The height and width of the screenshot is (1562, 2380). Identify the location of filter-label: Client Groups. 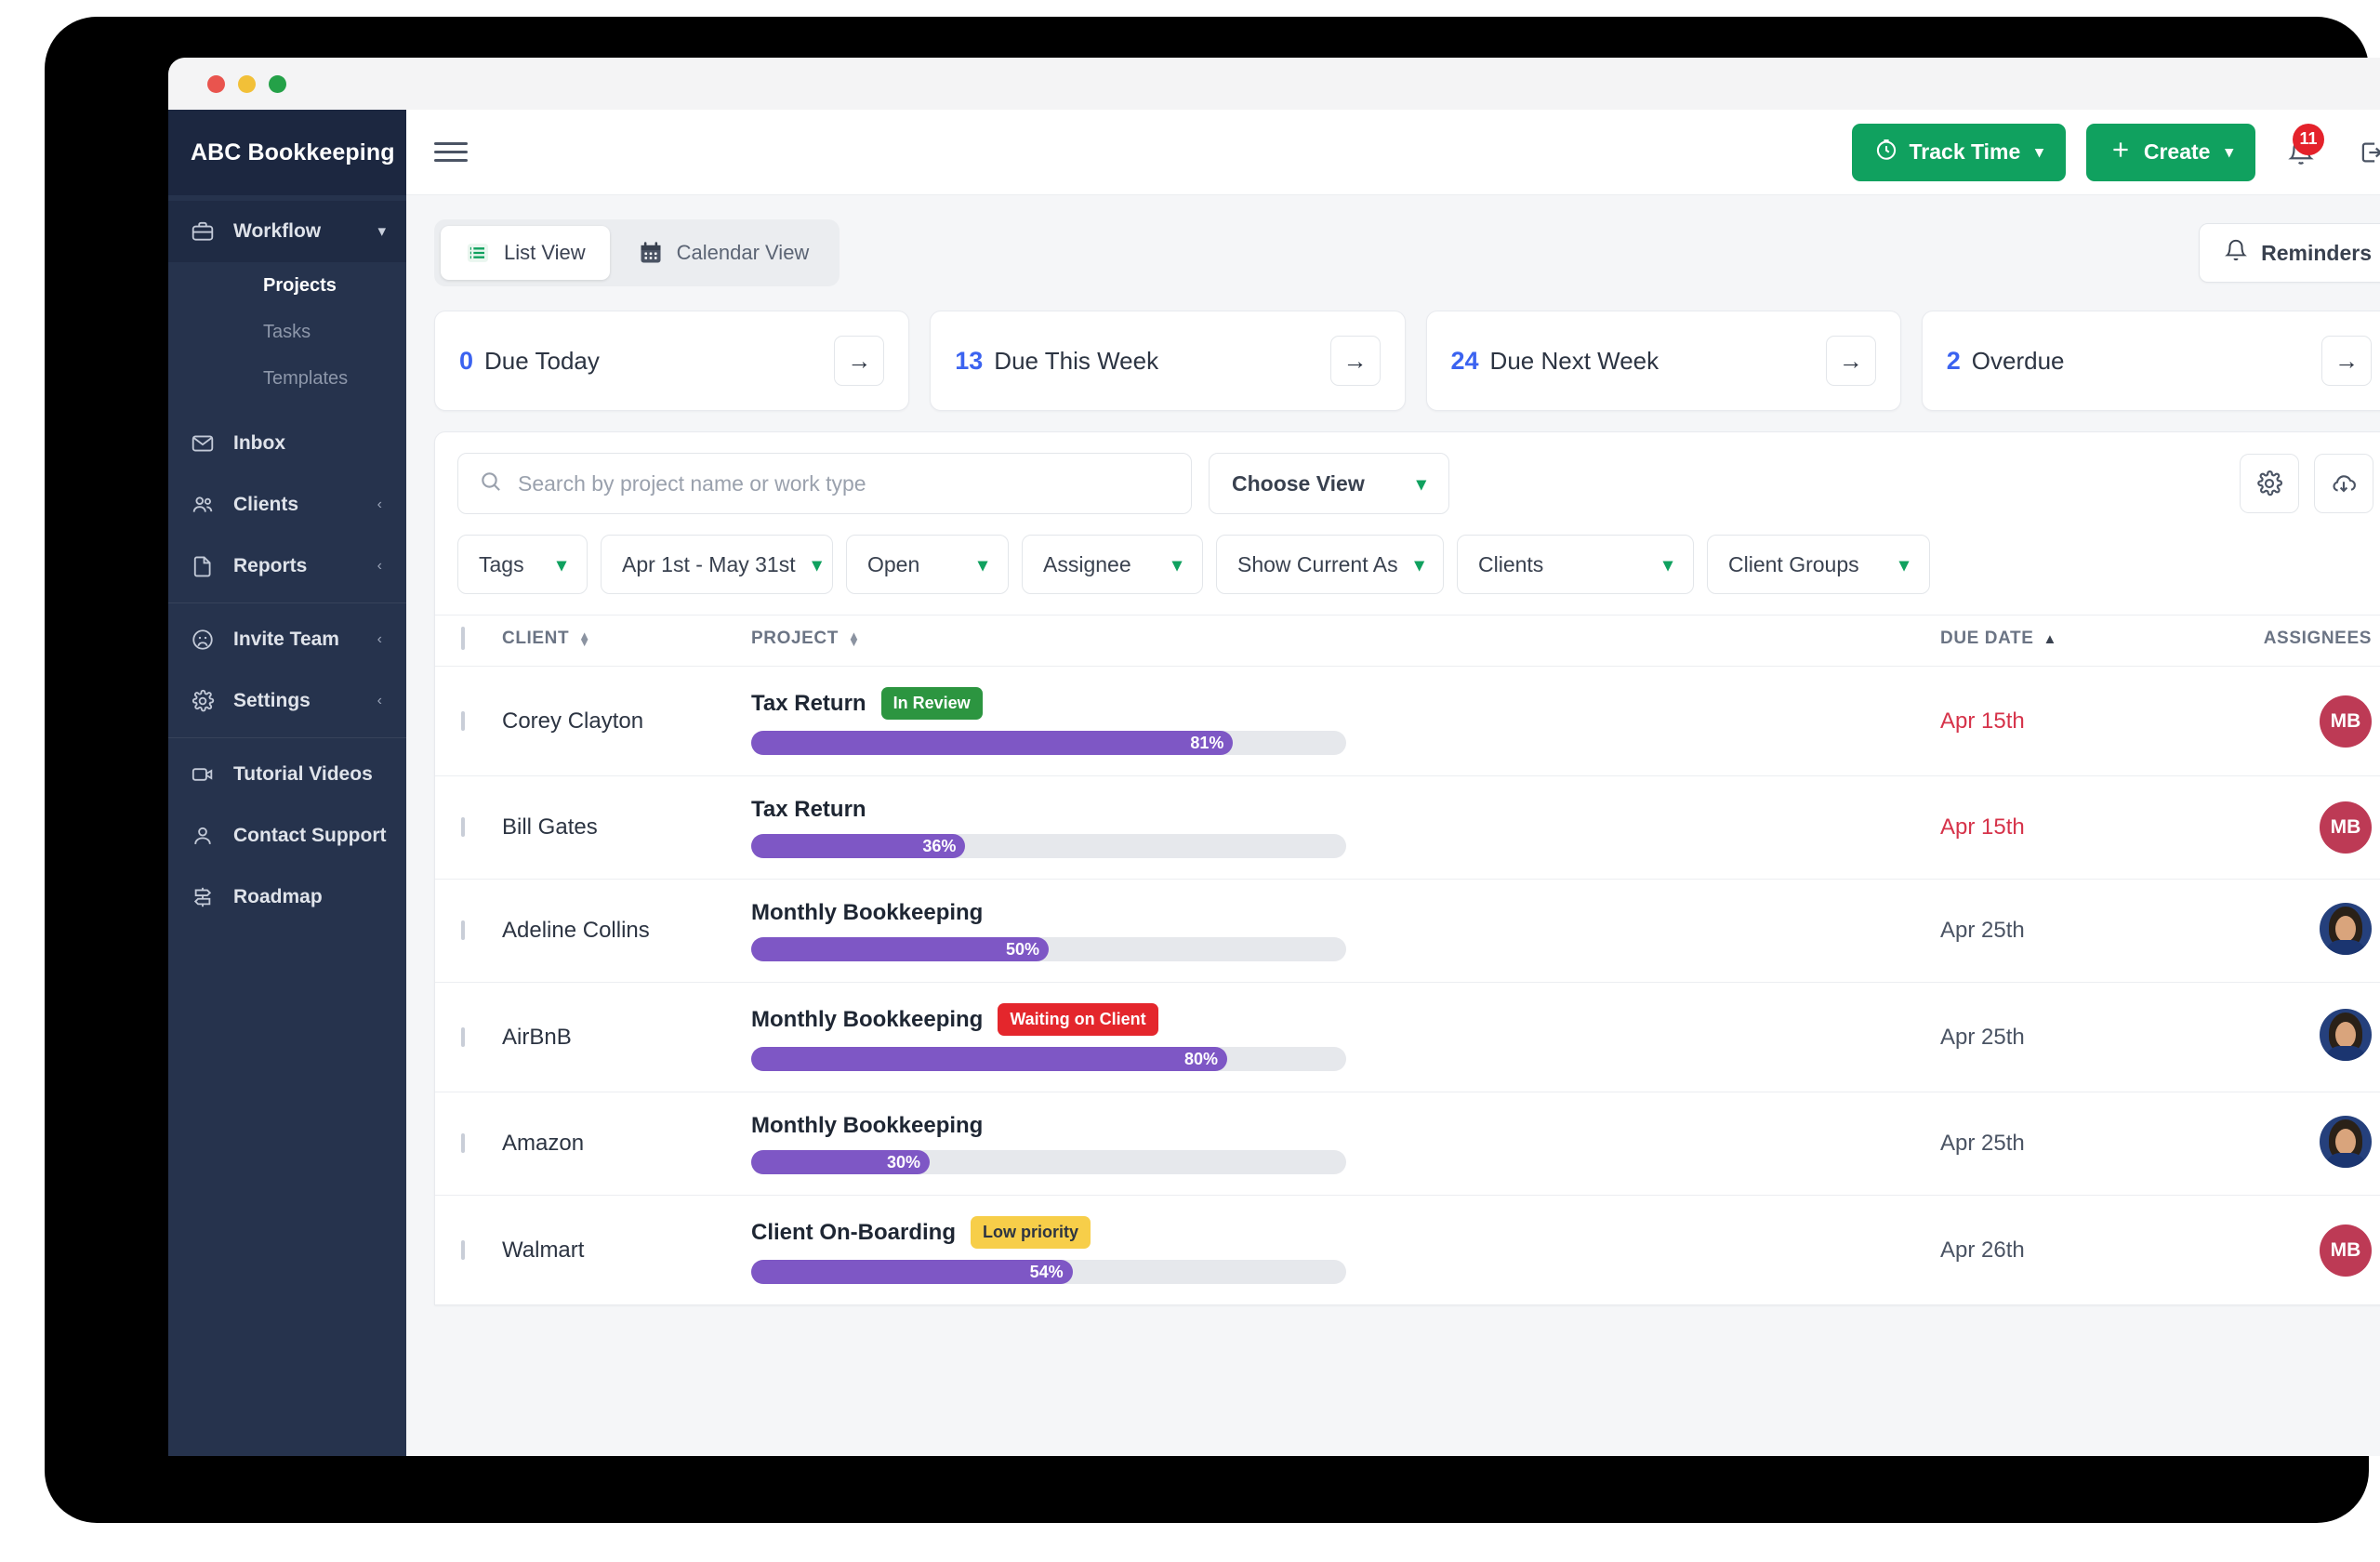
(1793, 564).